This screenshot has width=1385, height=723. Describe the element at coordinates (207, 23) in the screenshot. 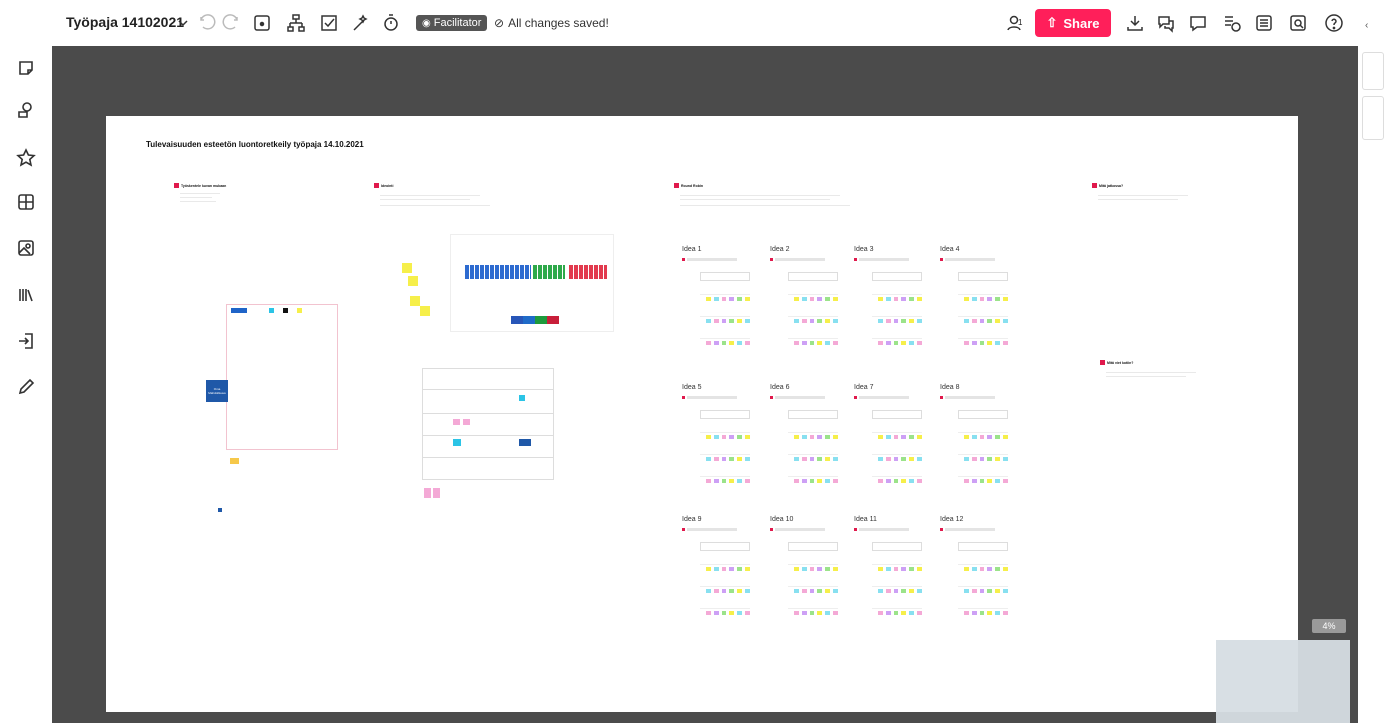

I see `undo-icon` at that location.